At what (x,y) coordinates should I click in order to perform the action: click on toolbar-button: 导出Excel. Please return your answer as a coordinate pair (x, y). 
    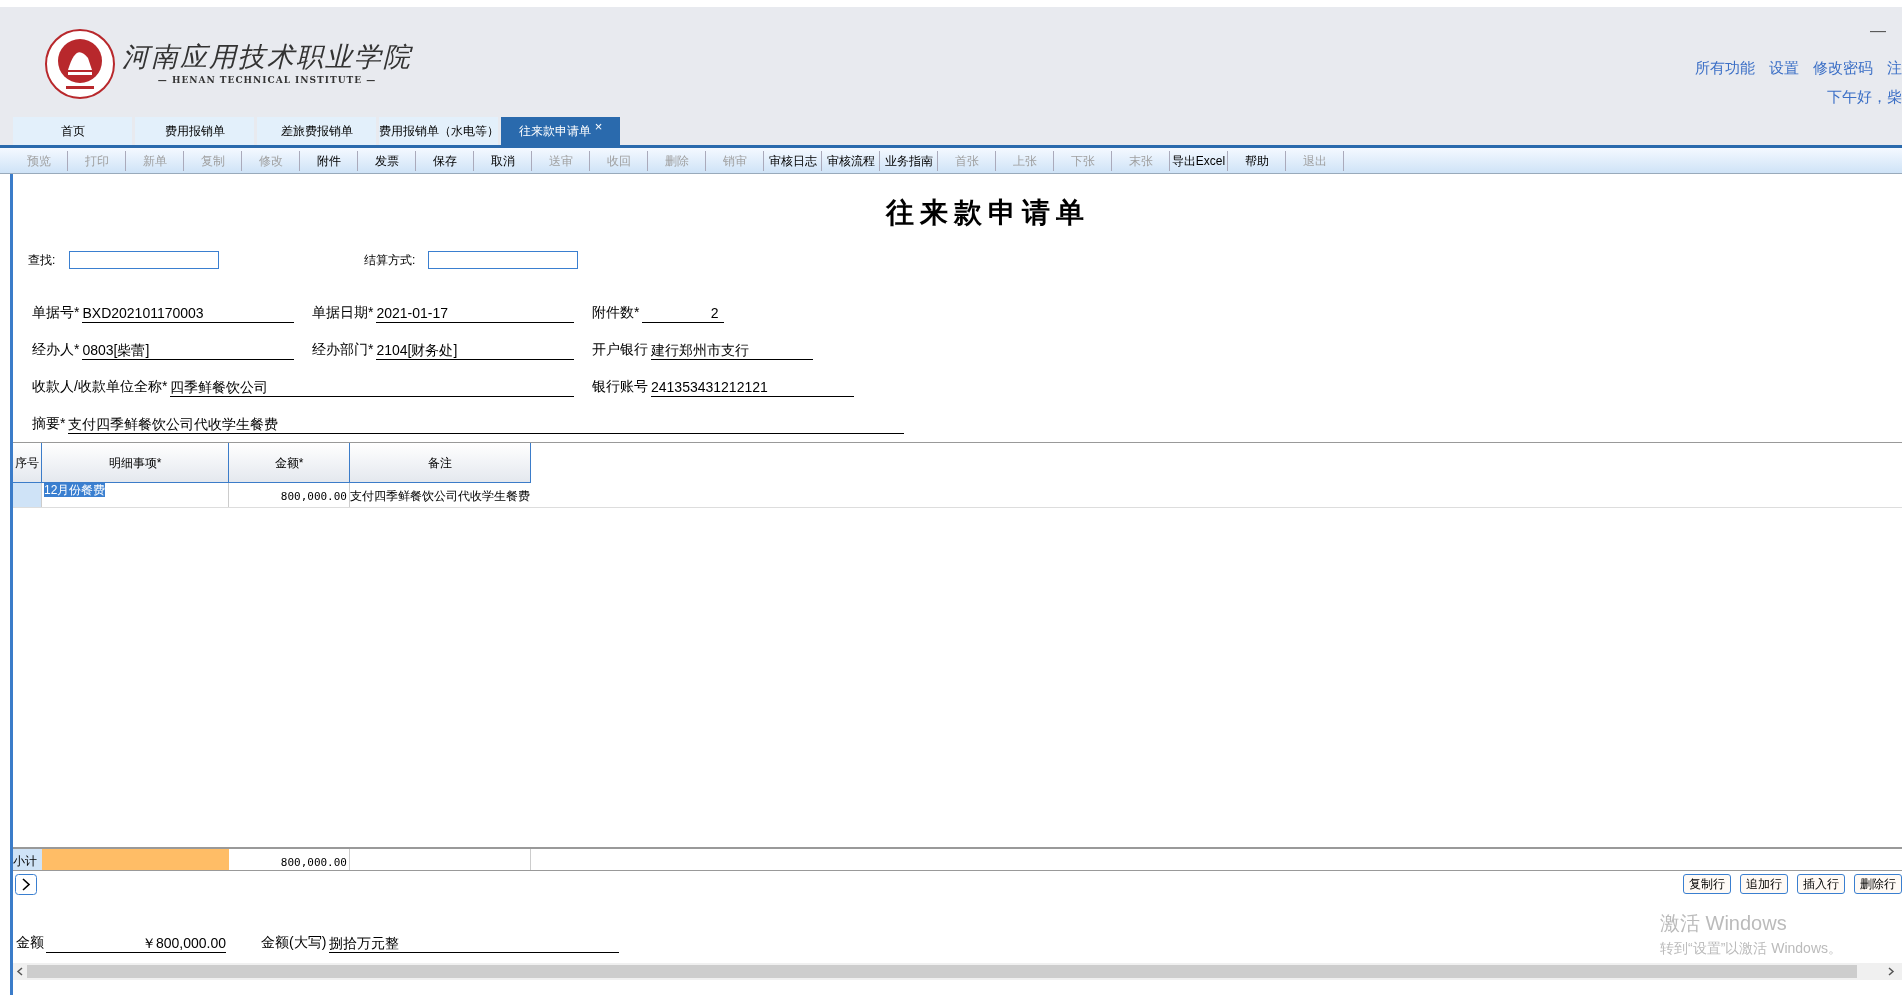
    Looking at the image, I should click on (1199, 160).